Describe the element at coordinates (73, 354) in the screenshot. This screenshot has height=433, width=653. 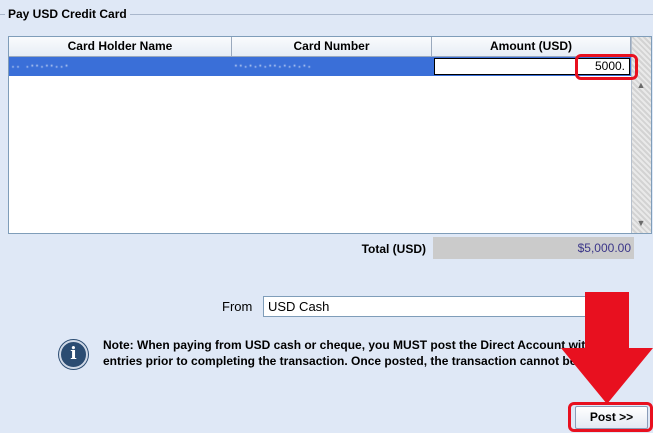
I see `info-icon: i` at that location.